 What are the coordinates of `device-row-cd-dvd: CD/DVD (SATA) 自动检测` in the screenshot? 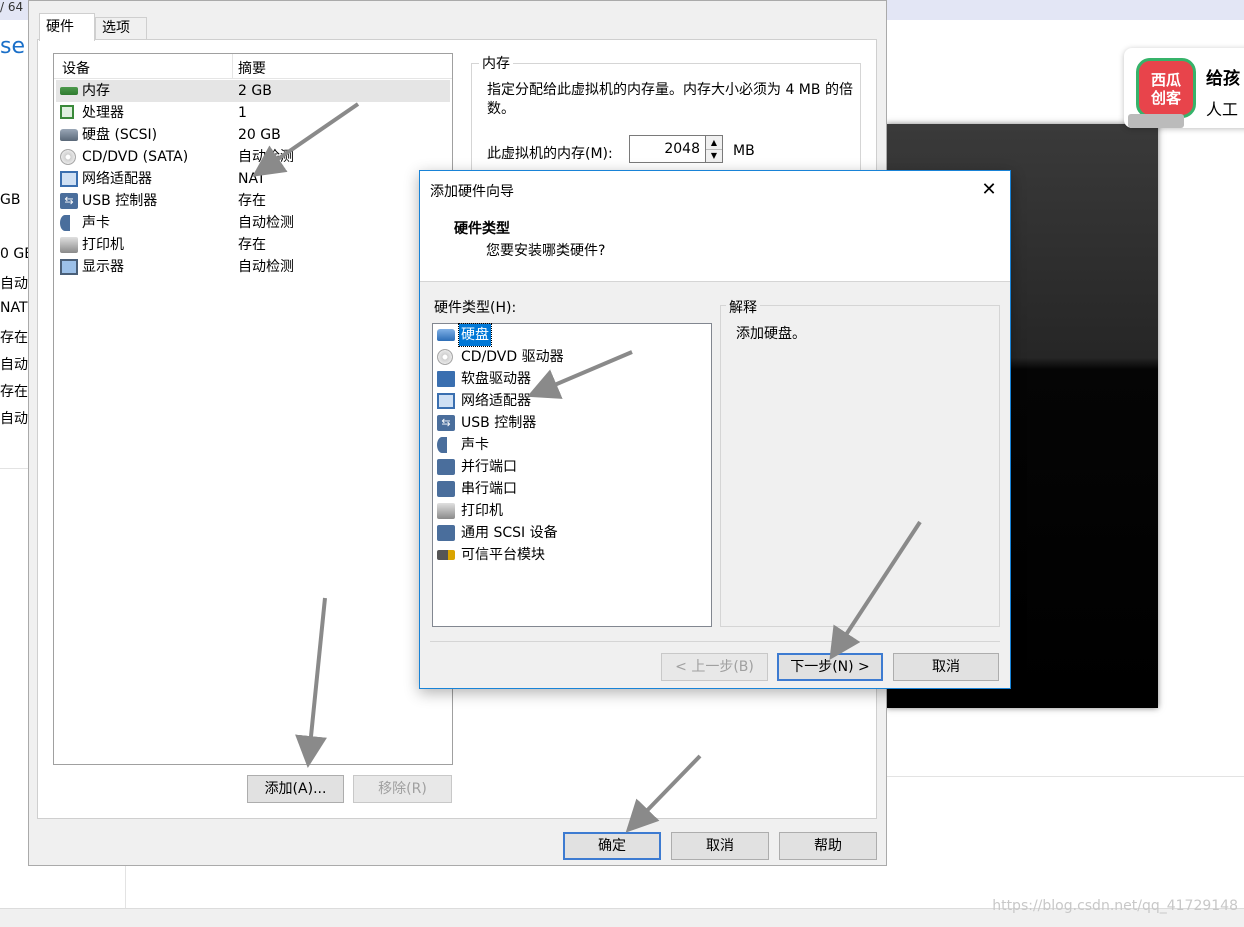 It's located at (253, 157).